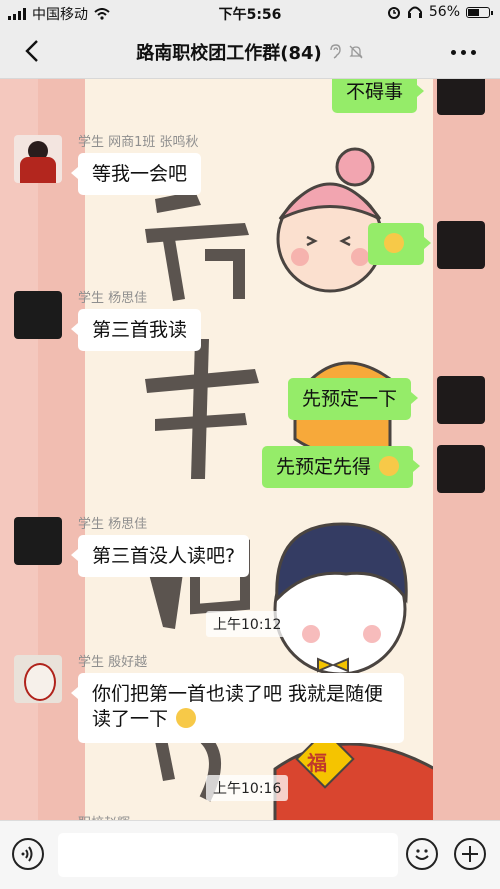 Image resolution: width=500 pixels, height=889 pixels. Describe the element at coordinates (414, 12) in the screenshot. I see `headphones-icon` at that location.